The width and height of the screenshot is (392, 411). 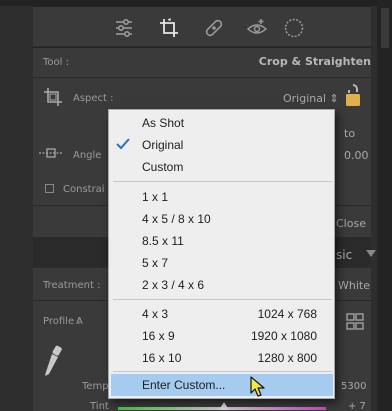 I want to click on menu-item-4x3: 4 x 3, so click(x=155, y=314).